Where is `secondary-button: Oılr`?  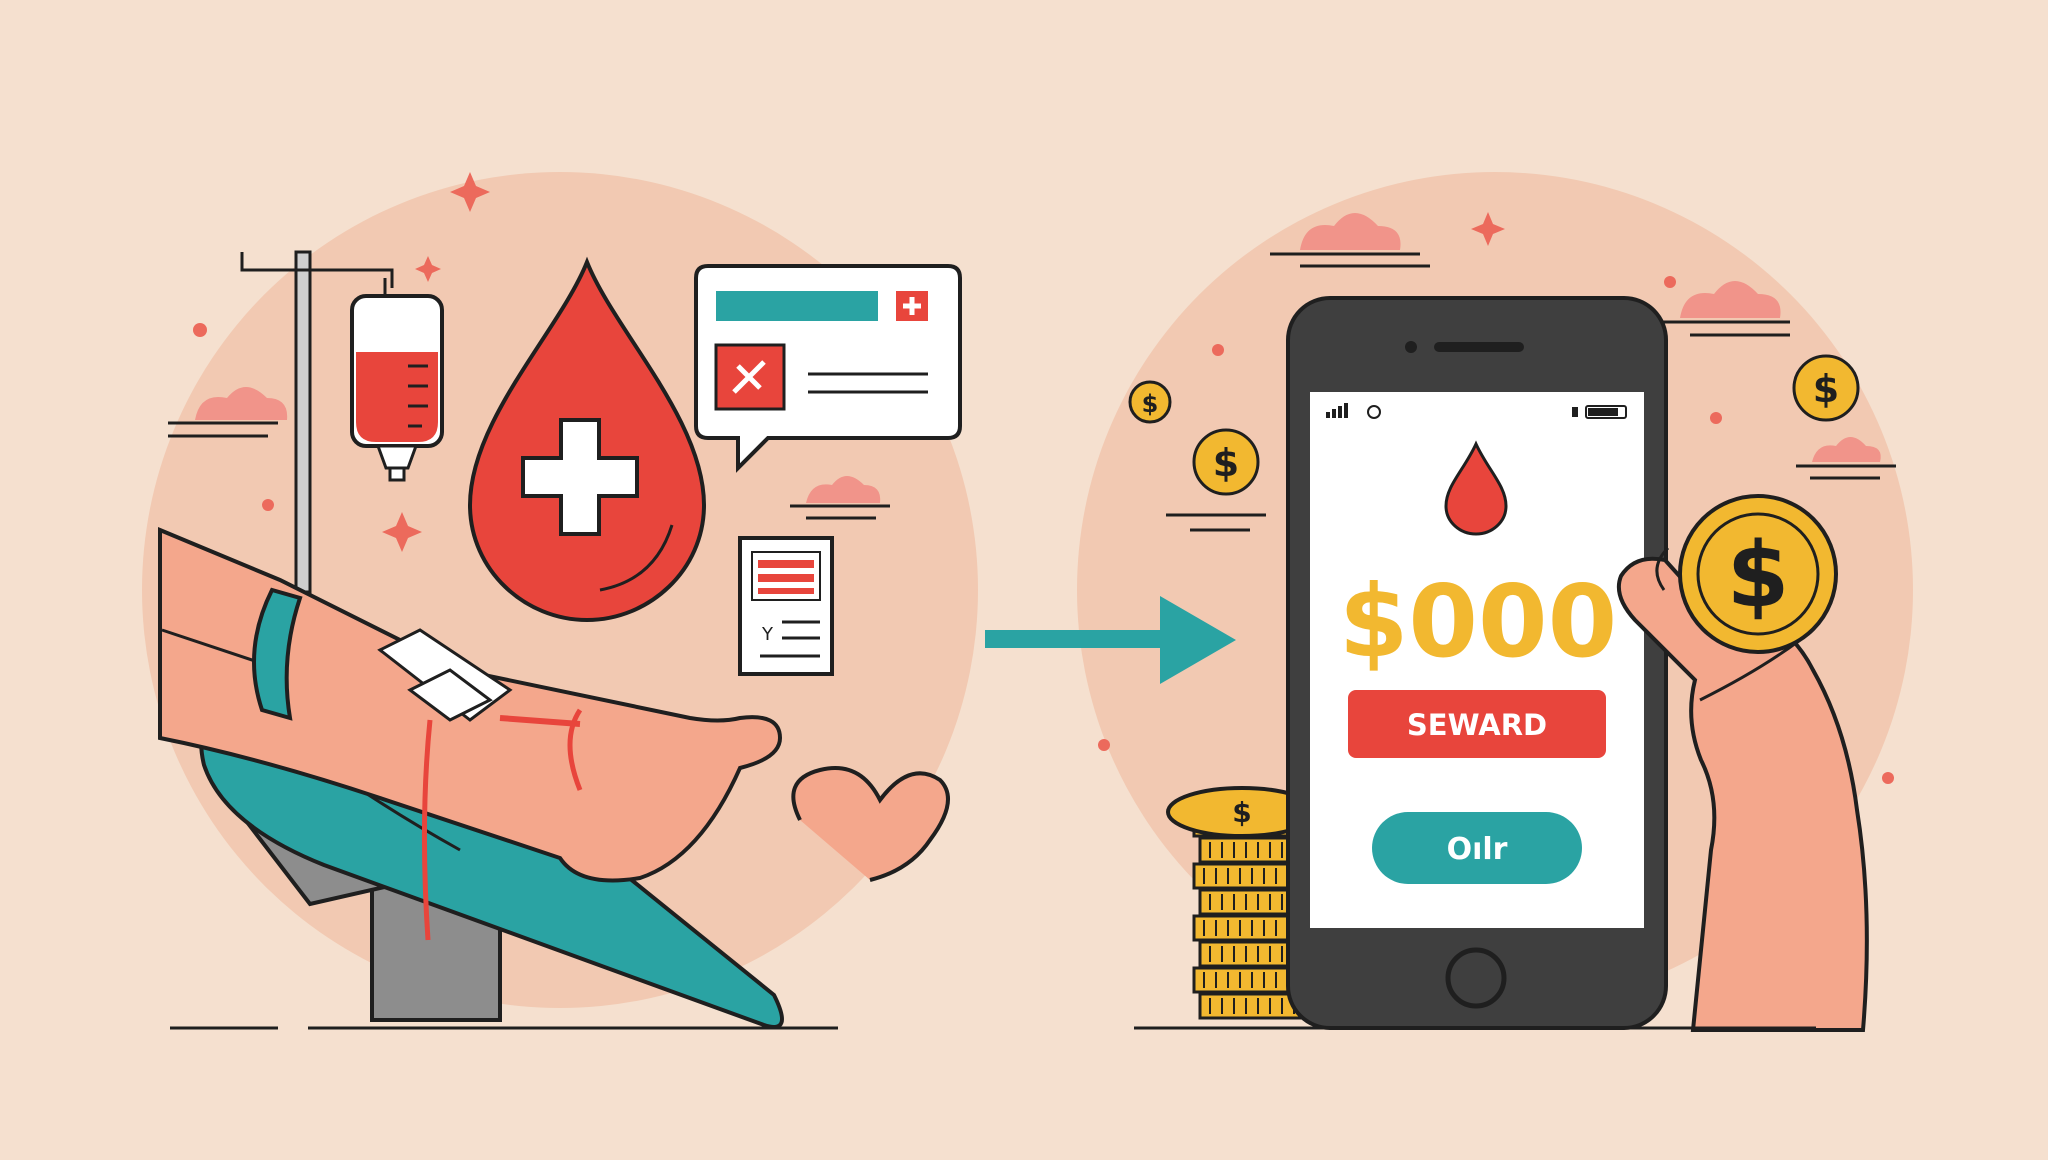 secondary-button: Oılr is located at coordinates (1477, 848).